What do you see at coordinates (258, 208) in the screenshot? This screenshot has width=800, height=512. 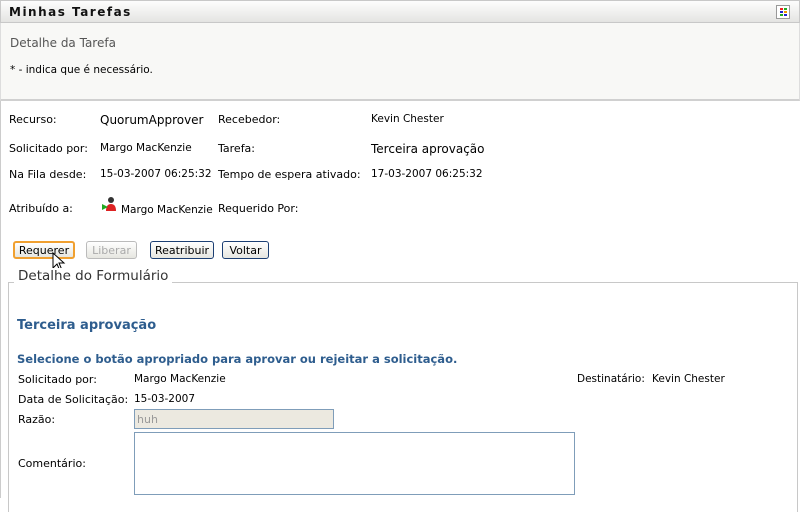 I see `requerido-label: Requerido Por:` at bounding box center [258, 208].